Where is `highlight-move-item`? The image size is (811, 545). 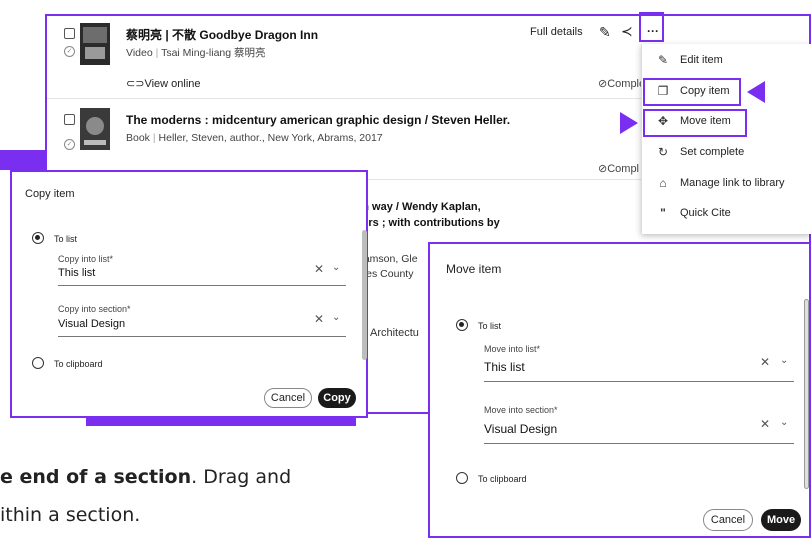
highlight-move-item is located at coordinates (695, 123).